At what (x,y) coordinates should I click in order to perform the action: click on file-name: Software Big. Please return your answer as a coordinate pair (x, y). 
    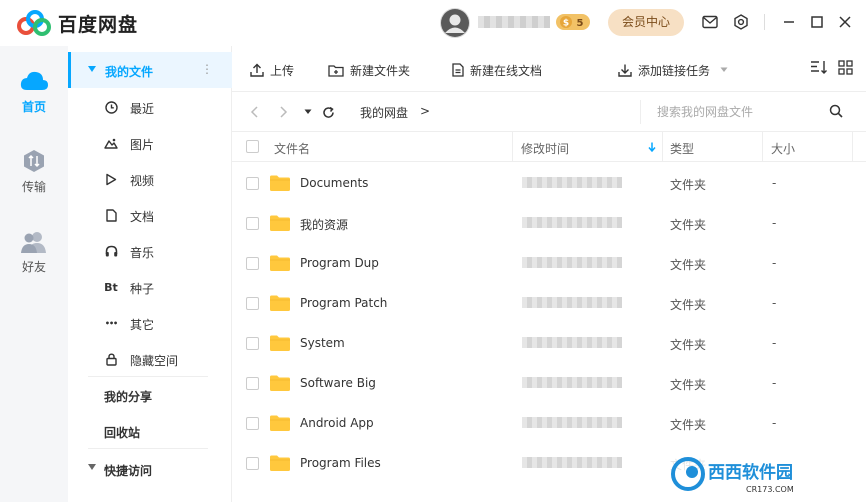
    Looking at the image, I should click on (338, 383).